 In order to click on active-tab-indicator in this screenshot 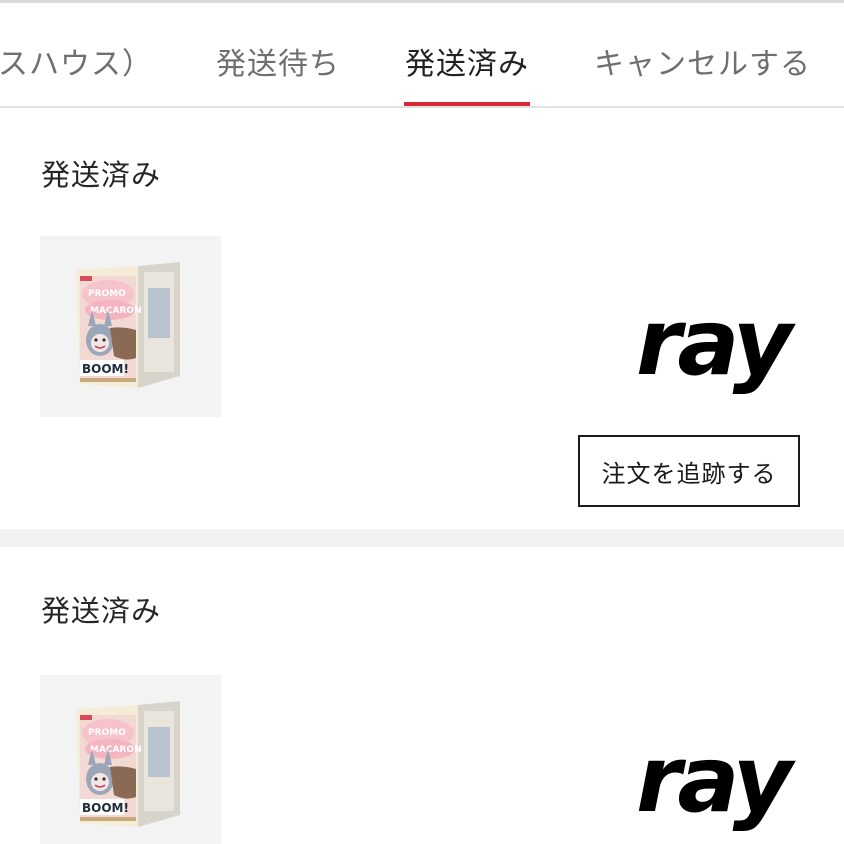, I will do `click(467, 104)`.